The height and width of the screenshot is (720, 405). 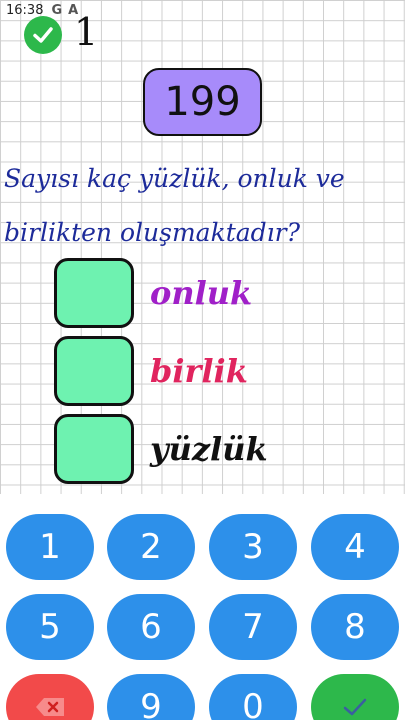 What do you see at coordinates (174, 178) in the screenshot?
I see `question-line-1: Sayısı kaç yüzlük, onluk ve` at bounding box center [174, 178].